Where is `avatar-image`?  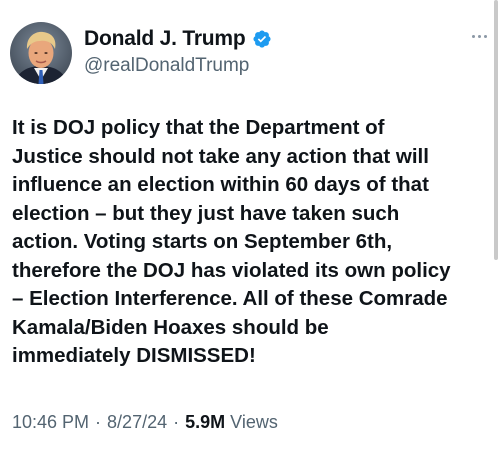 avatar-image is located at coordinates (41, 53).